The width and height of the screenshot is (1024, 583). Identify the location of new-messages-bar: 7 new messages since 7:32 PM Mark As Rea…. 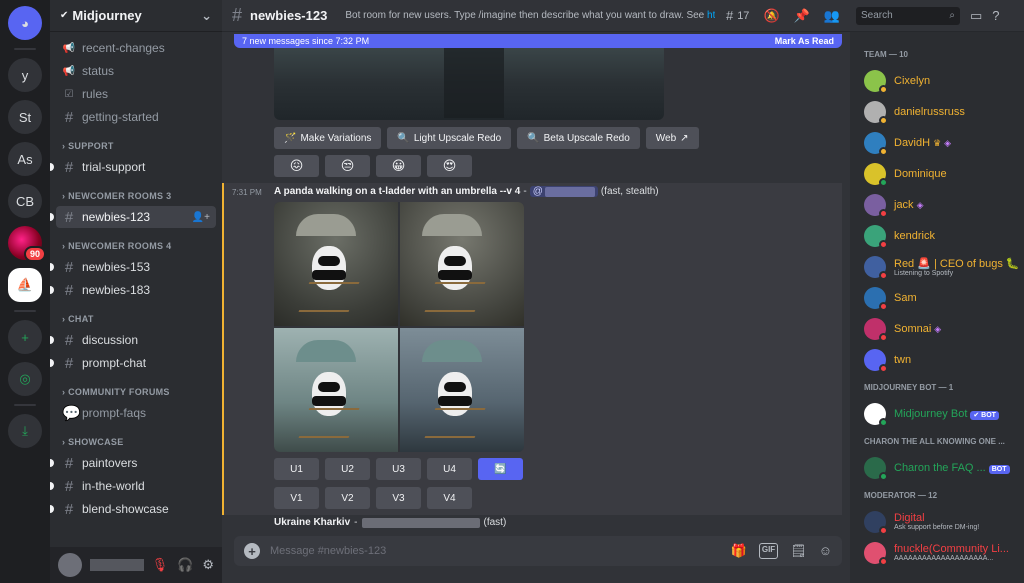
(538, 41).